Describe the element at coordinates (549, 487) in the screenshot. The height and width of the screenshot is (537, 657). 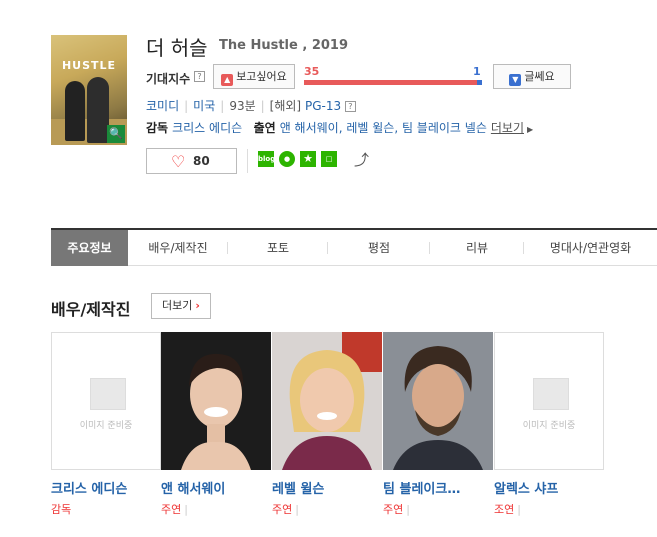
I see `person-name: 알렉스 샤프` at that location.